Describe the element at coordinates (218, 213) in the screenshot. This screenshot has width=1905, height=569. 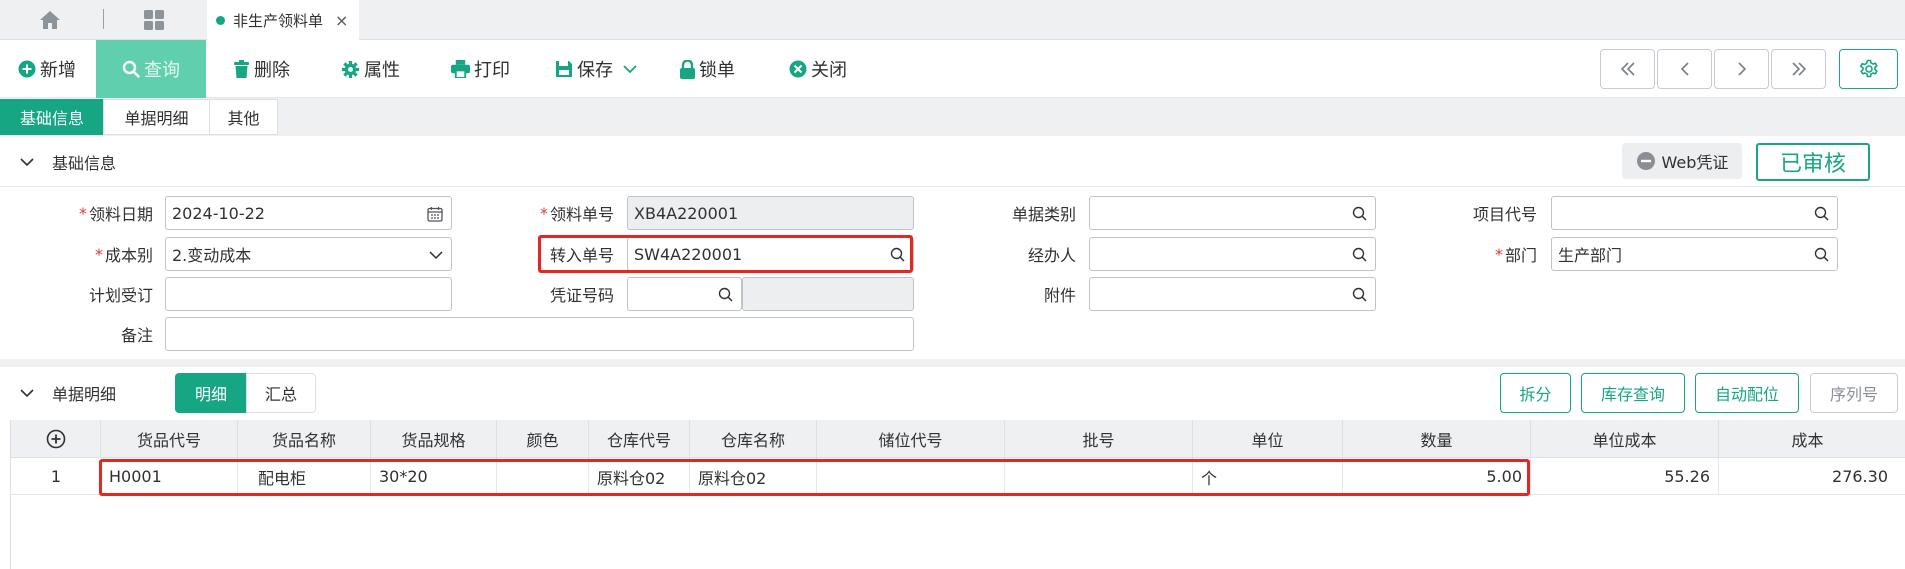
I see `pick-date-value: 2024-10-22` at that location.